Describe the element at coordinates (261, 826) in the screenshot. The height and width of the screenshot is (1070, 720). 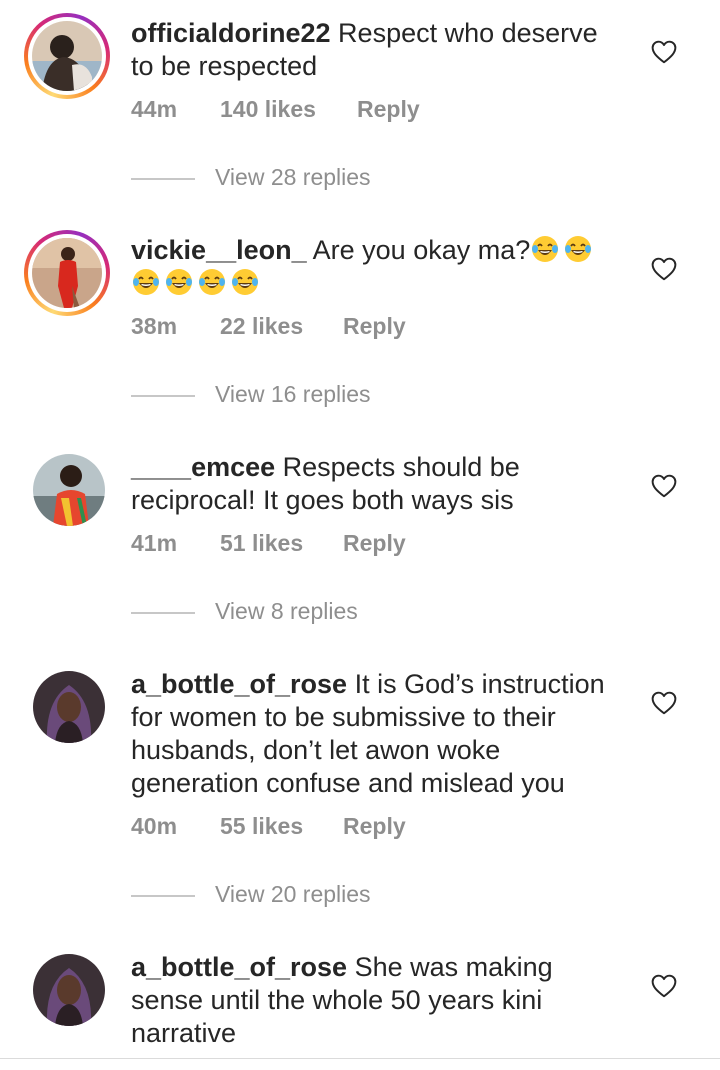
I see `comment-likes: 55 likes` at that location.